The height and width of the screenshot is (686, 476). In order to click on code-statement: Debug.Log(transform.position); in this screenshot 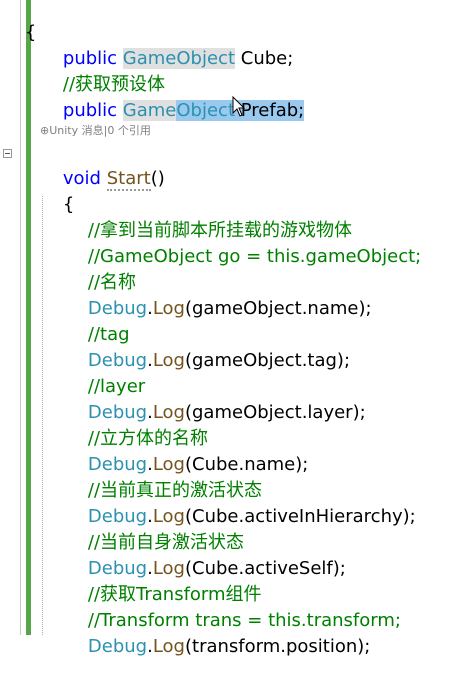, I will do `click(217, 632)`.